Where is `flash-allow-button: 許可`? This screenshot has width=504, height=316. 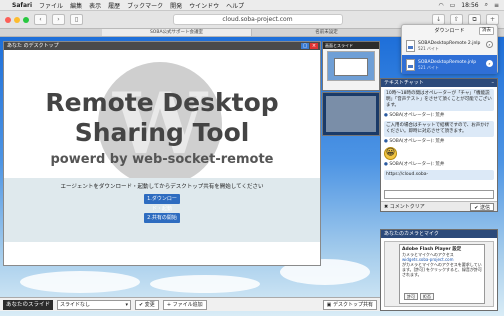 flash-allow-button: 許可 is located at coordinates (411, 296).